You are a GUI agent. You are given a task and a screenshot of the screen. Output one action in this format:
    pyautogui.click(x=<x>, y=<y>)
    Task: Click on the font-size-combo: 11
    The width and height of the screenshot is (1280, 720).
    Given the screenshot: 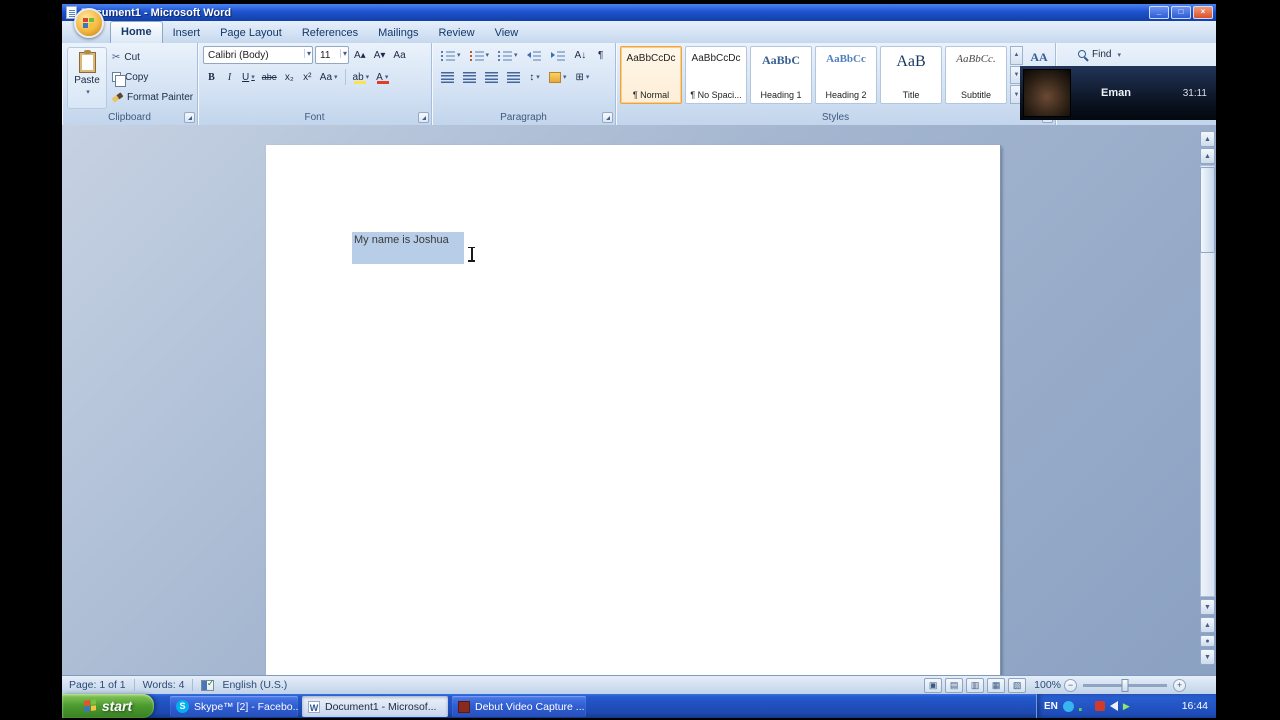 What is the action you would take?
    pyautogui.click(x=332, y=55)
    